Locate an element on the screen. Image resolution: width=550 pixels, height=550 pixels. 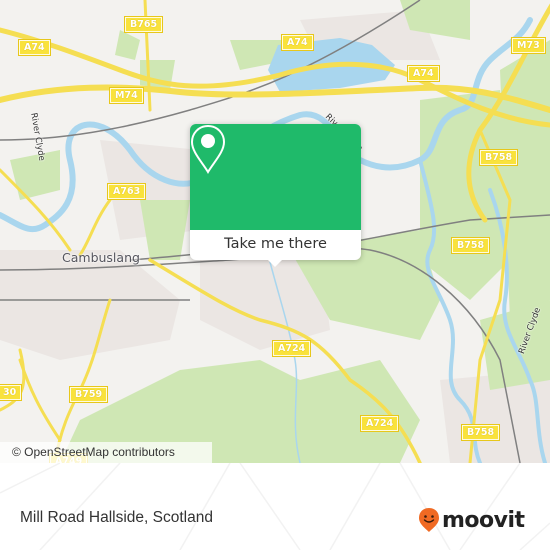
location-popup: Take me there is located at coordinates (275, 195).